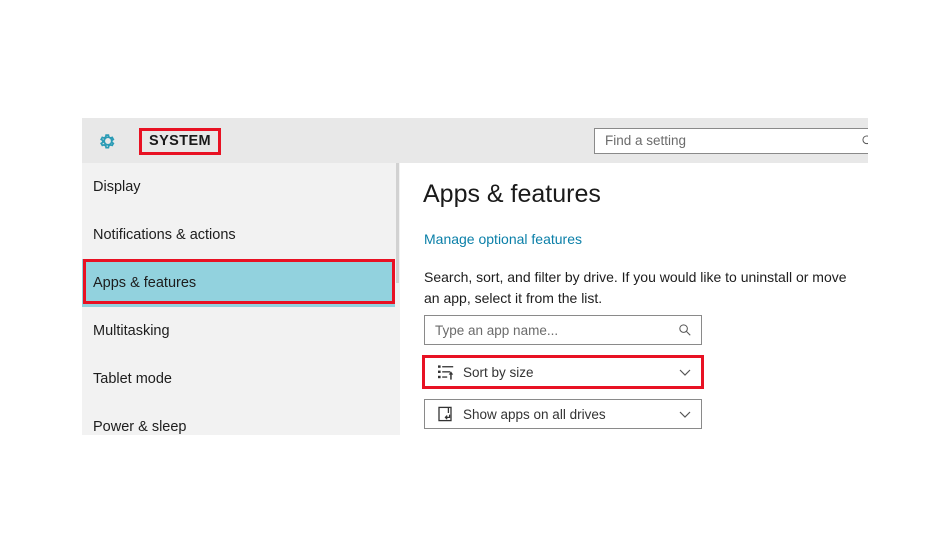  What do you see at coordinates (164, 235) in the screenshot?
I see `sidebar-item-label: Notifications & actions` at bounding box center [164, 235].